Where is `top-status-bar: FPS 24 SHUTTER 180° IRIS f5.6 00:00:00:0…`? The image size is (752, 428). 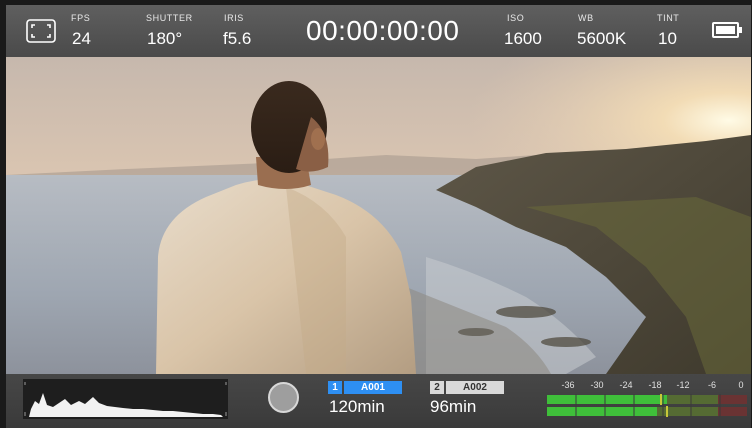 top-status-bar: FPS 24 SHUTTER 180° IRIS f5.6 00:00:00:0… is located at coordinates (378, 31).